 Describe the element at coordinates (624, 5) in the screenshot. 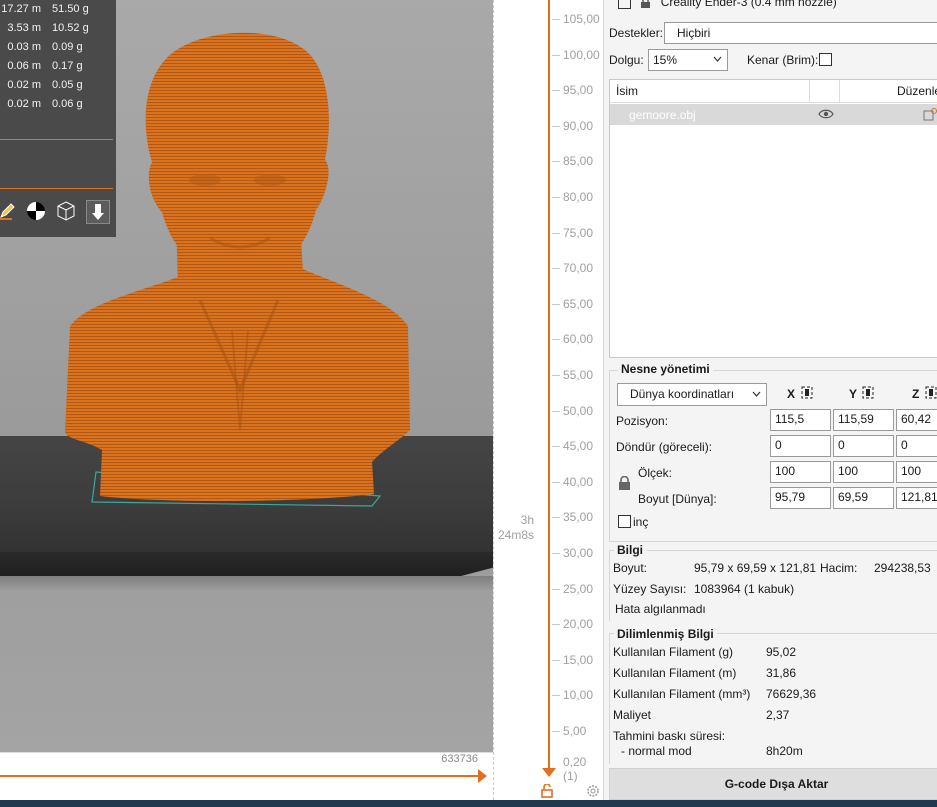

I see `printer-checkbox` at that location.